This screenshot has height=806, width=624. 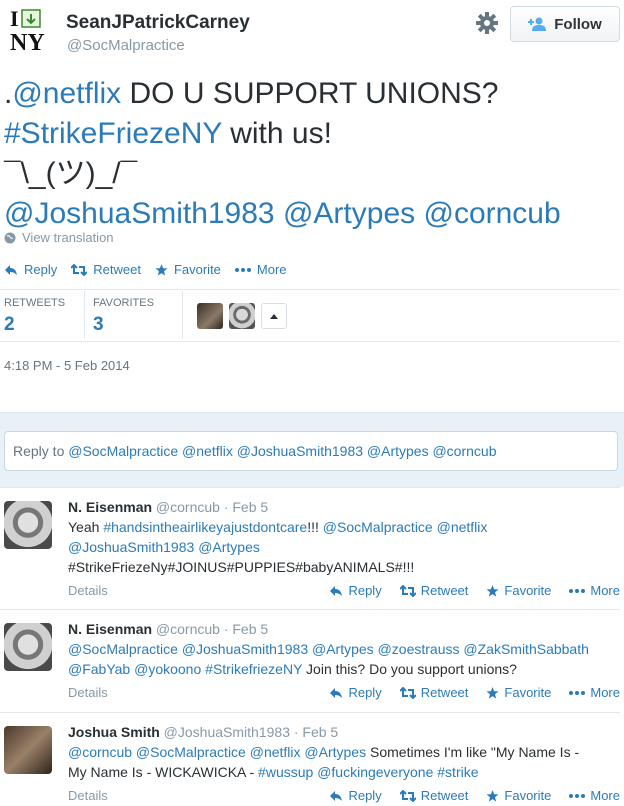 I want to click on mention-link: @fuckingeveryone, so click(x=375, y=772).